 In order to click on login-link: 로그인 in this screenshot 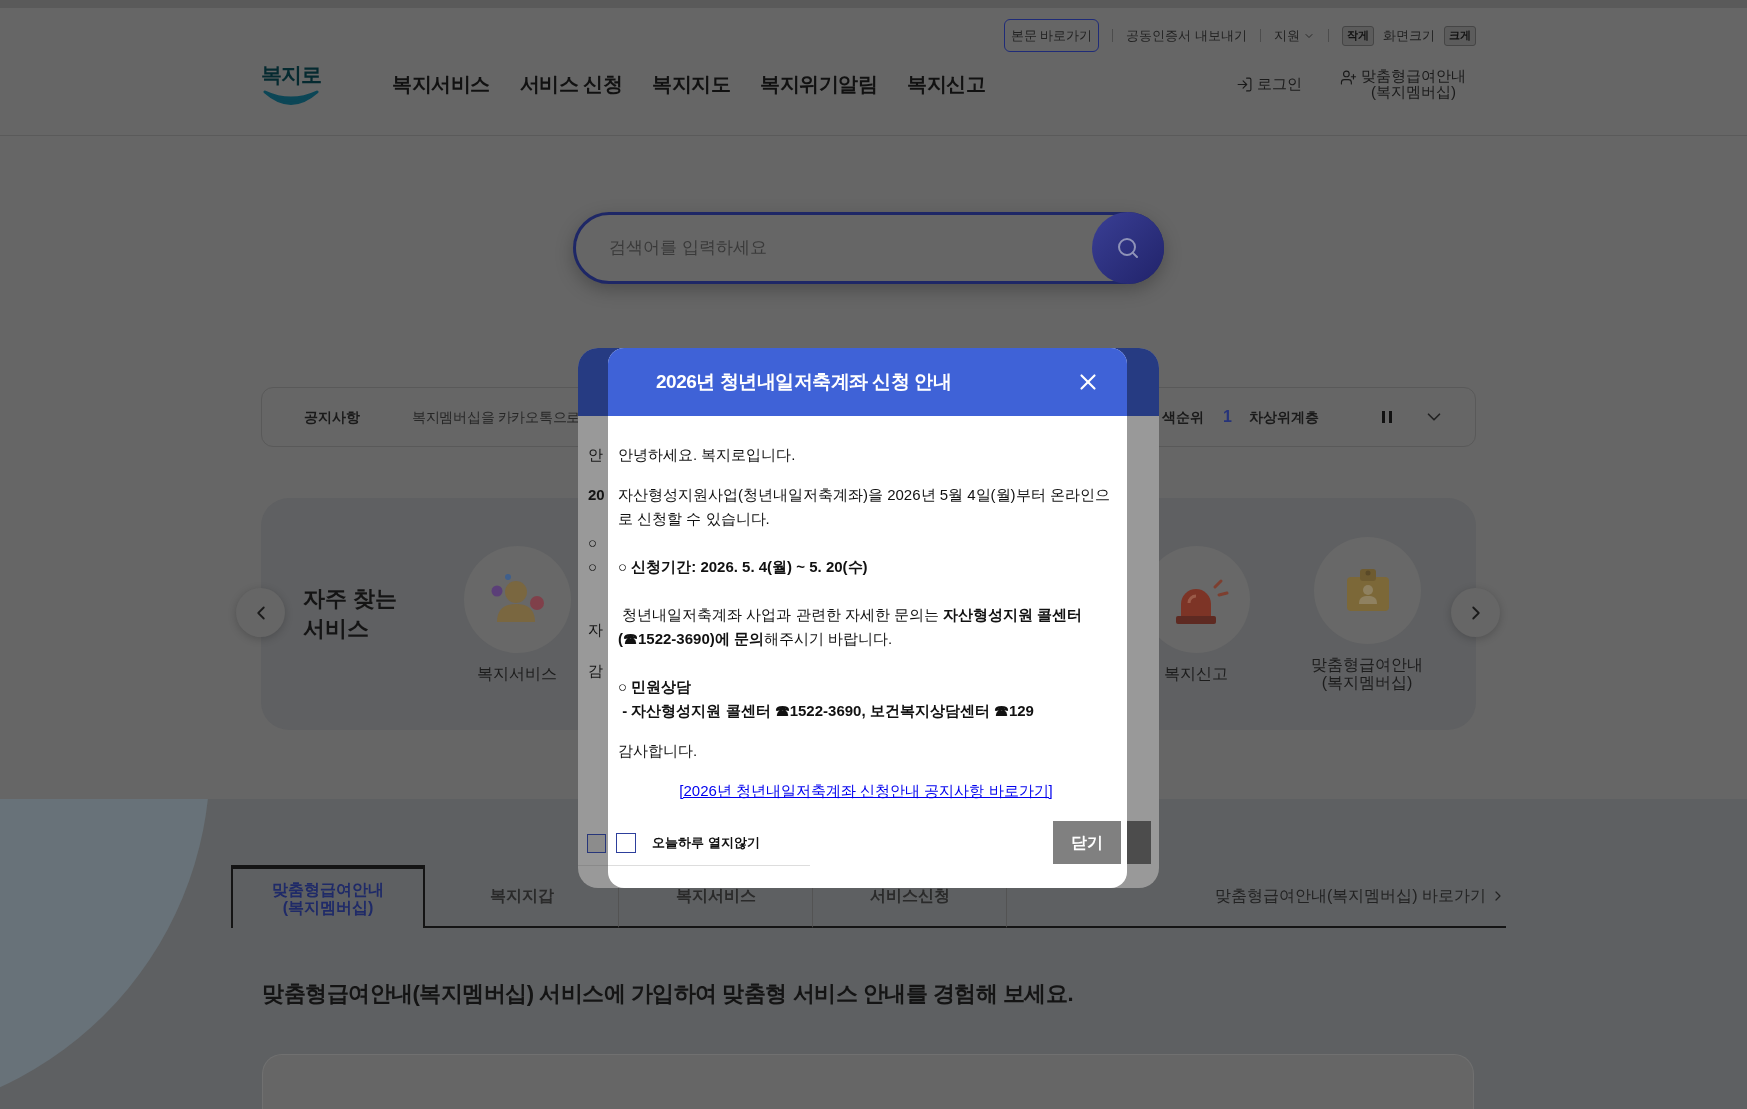, I will do `click(1269, 84)`.